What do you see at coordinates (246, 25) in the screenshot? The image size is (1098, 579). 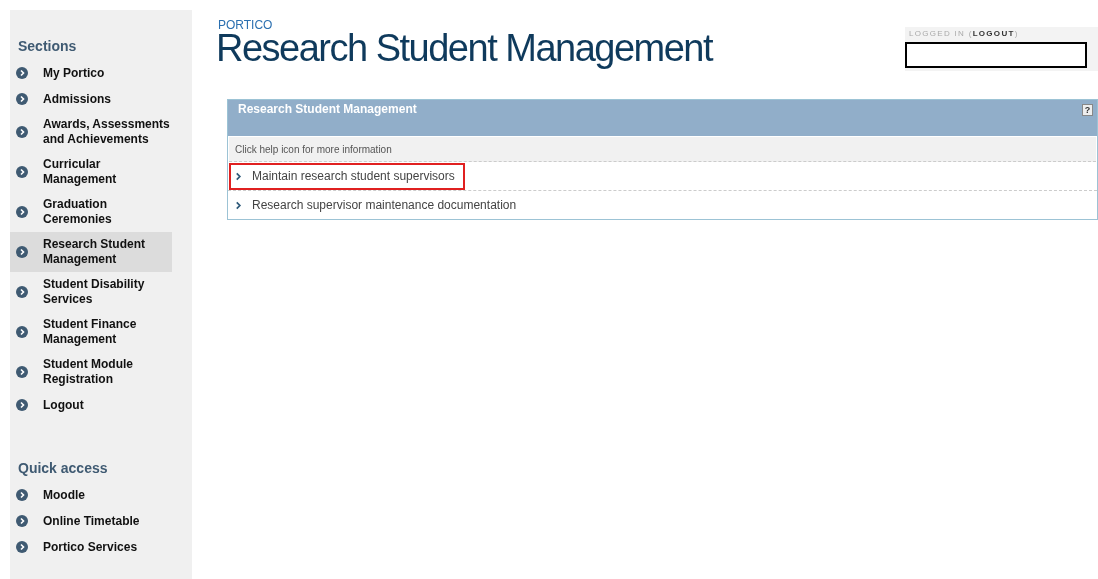 I see `brand-label: PORTICO` at bounding box center [246, 25].